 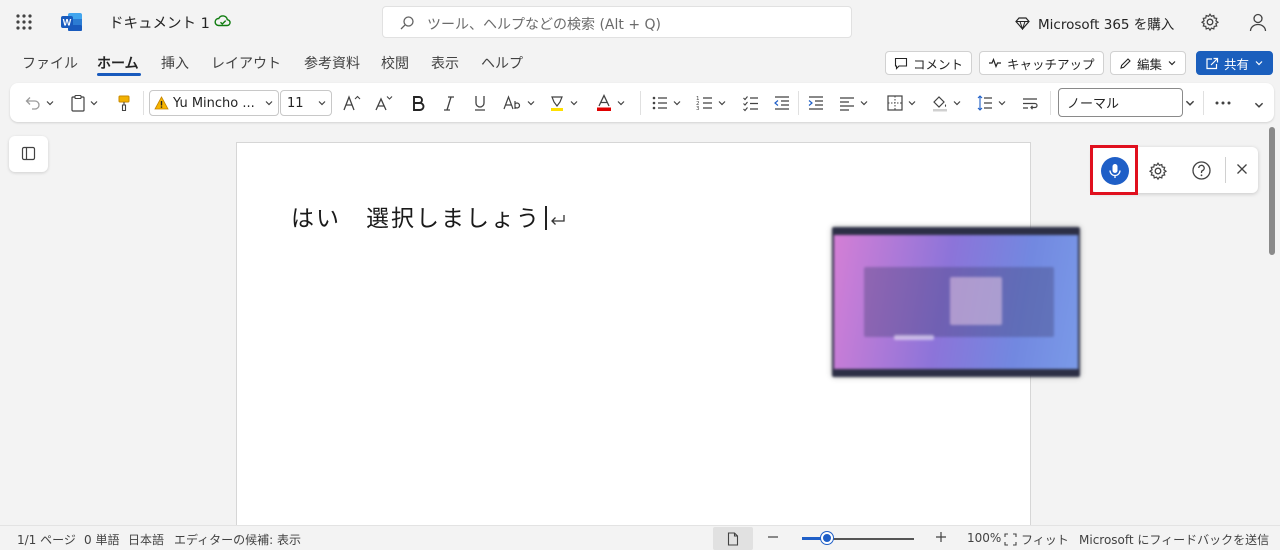 What do you see at coordinates (1210, 22) in the screenshot?
I see `settings-gear-icon` at bounding box center [1210, 22].